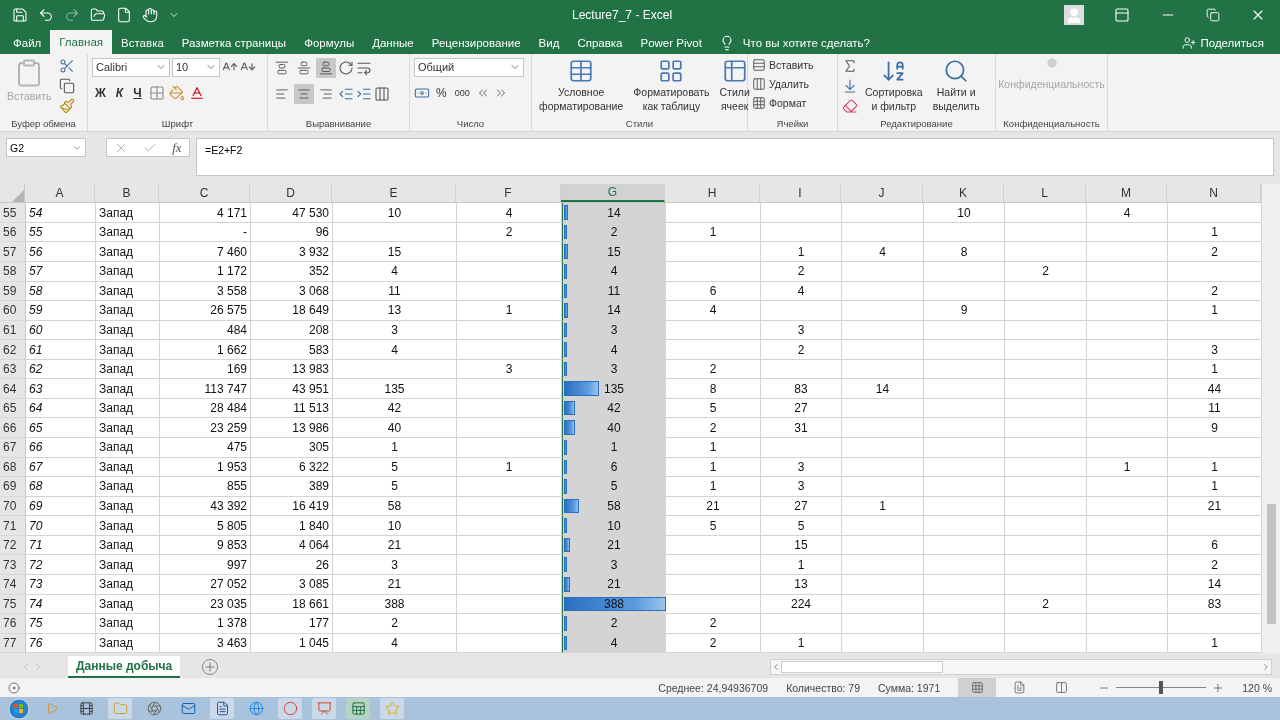 The image size is (1280, 720). Describe the element at coordinates (188, 709) in the screenshot. I see `mail-icon` at that location.